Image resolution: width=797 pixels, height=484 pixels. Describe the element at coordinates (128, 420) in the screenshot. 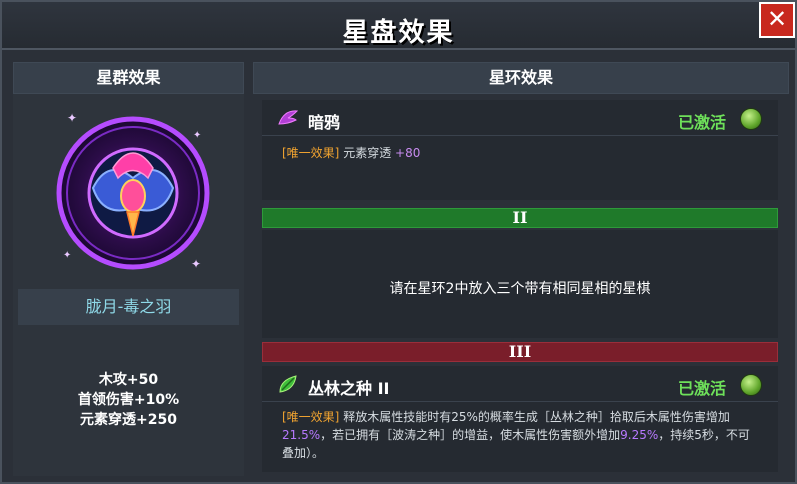

I see `stat-element-penetration: 元素穿透+250` at that location.